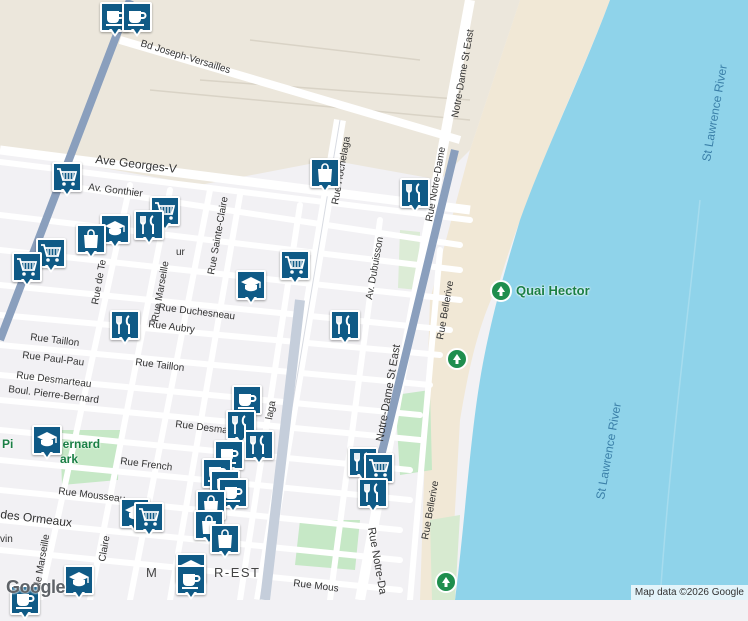  I want to click on poi-label-part: Pi, so click(8, 444).